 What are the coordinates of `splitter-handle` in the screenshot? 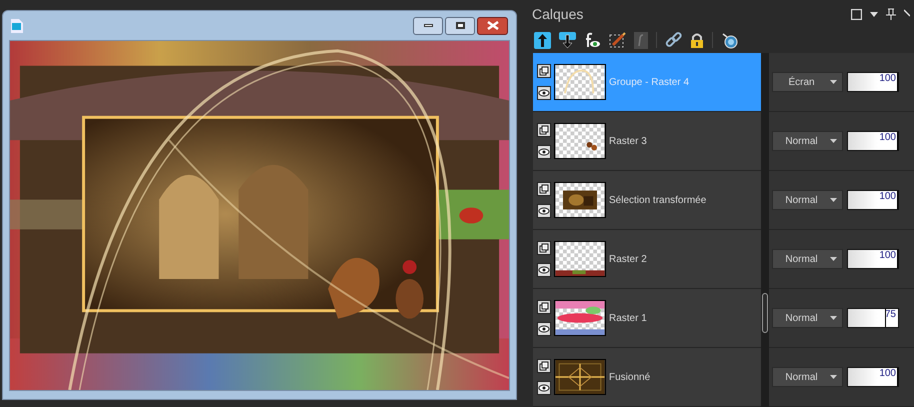 It's located at (765, 313).